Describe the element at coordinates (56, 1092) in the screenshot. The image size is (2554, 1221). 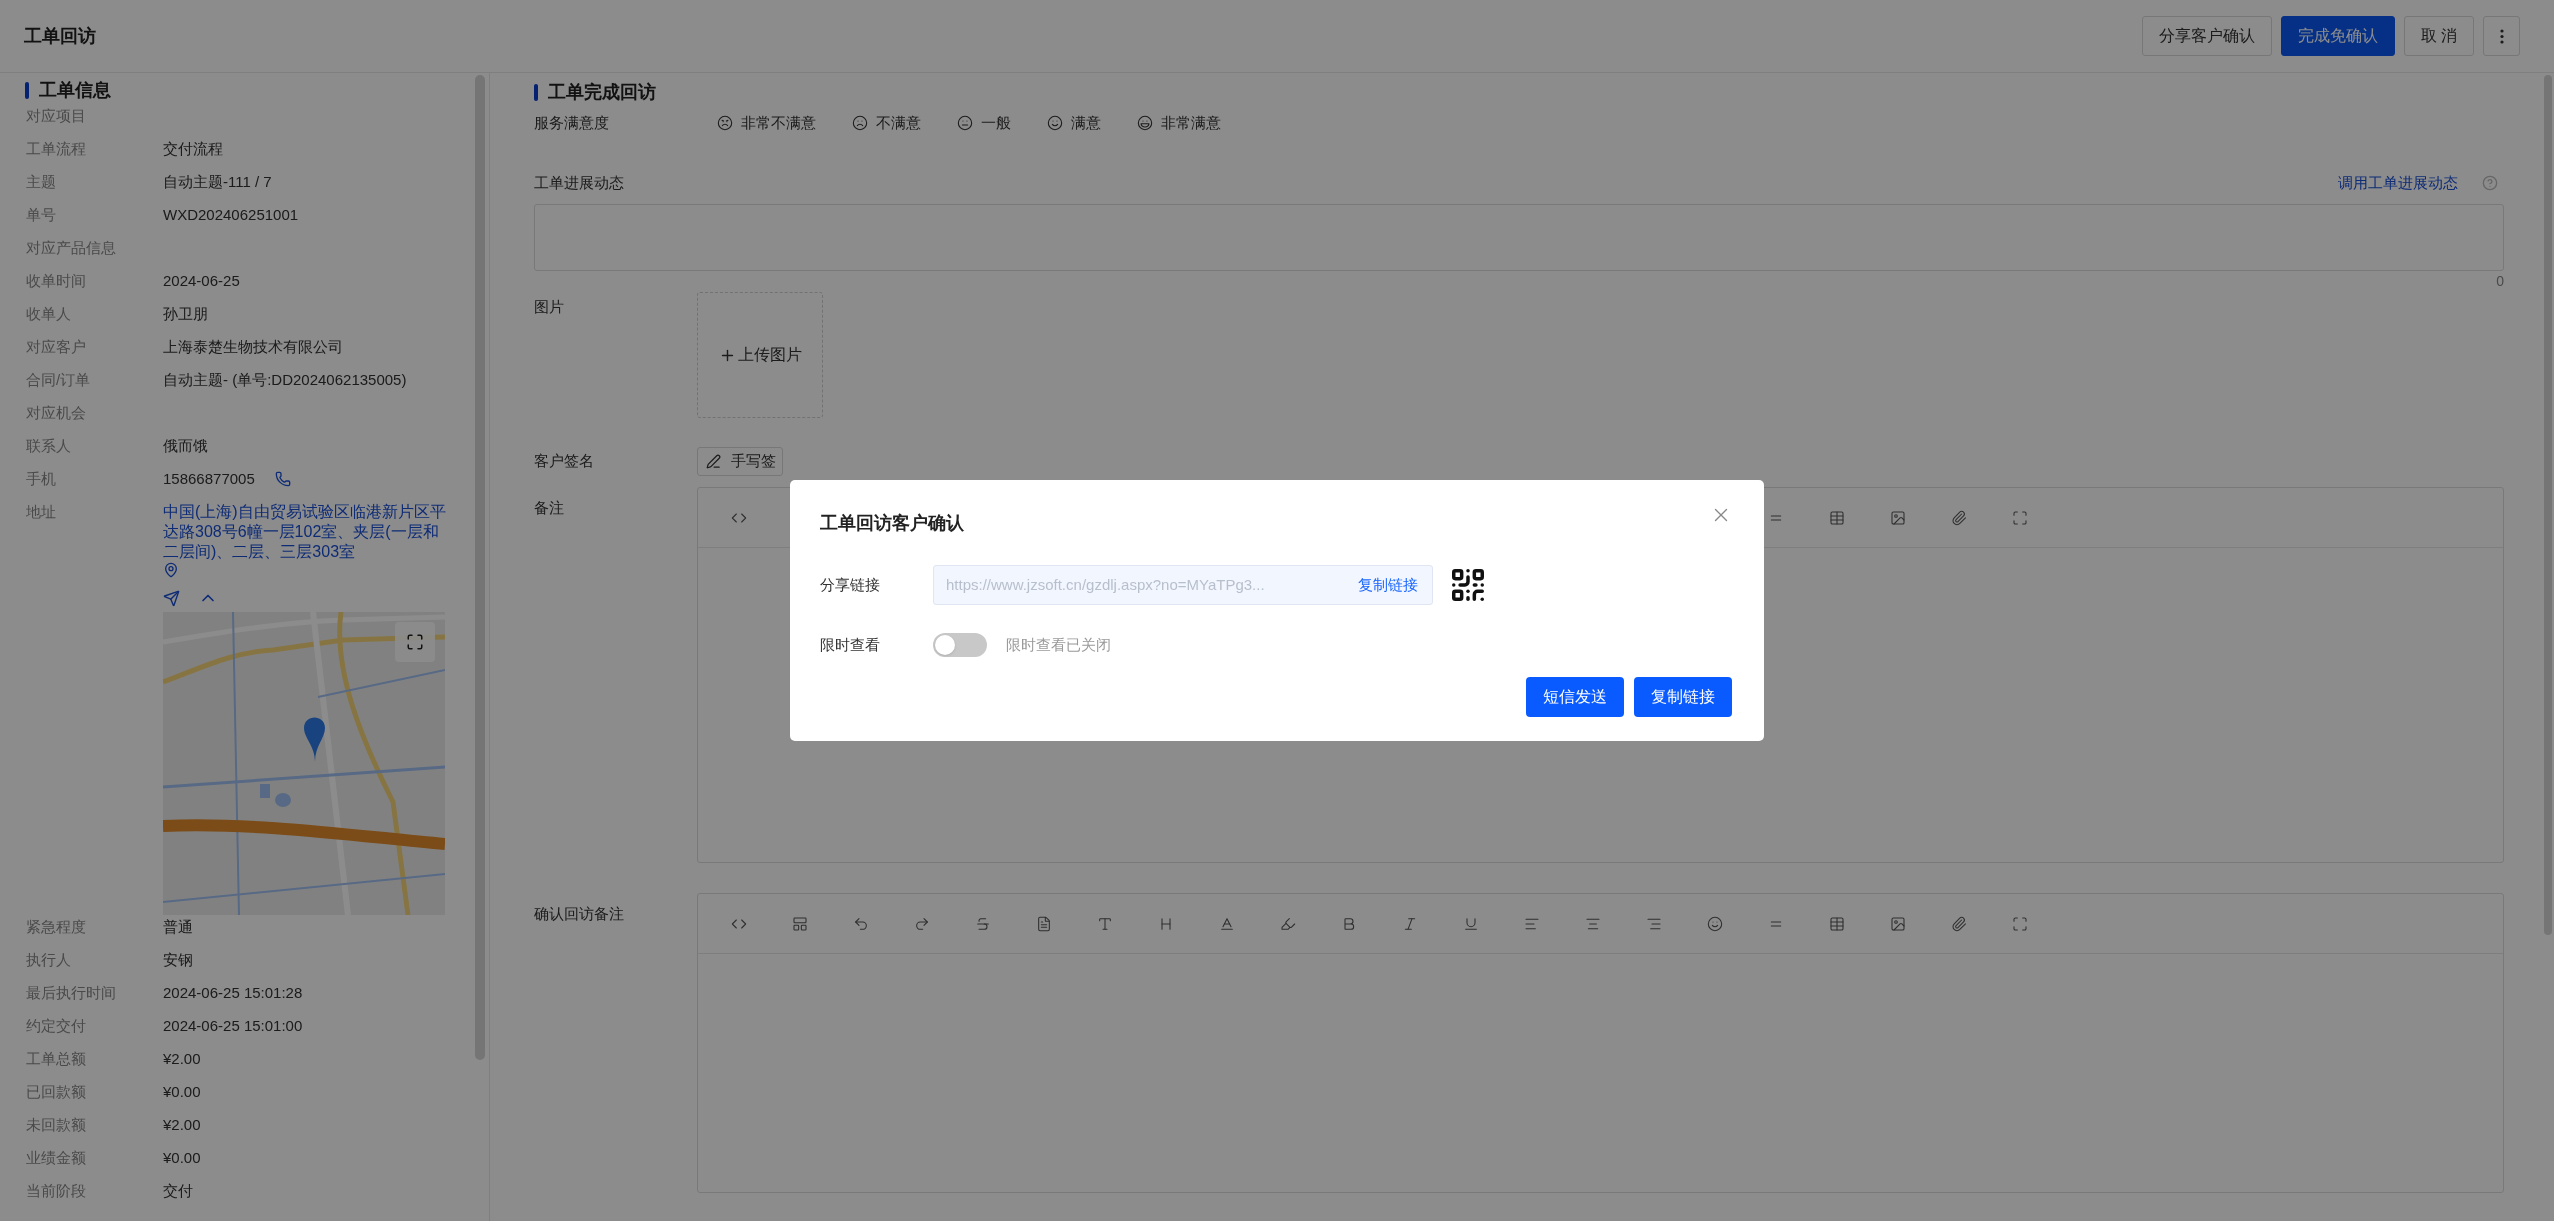
I see `field-label: 已回款额` at that location.